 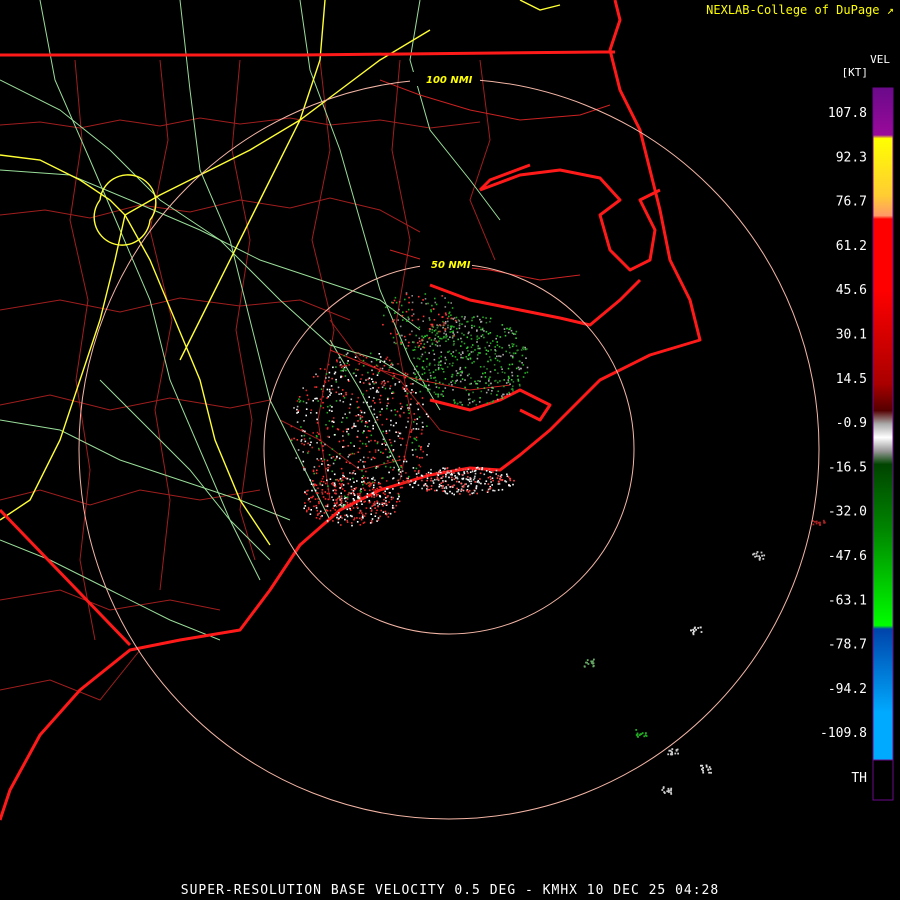 I want to click on legend-tick: 61.2, so click(x=851, y=246).